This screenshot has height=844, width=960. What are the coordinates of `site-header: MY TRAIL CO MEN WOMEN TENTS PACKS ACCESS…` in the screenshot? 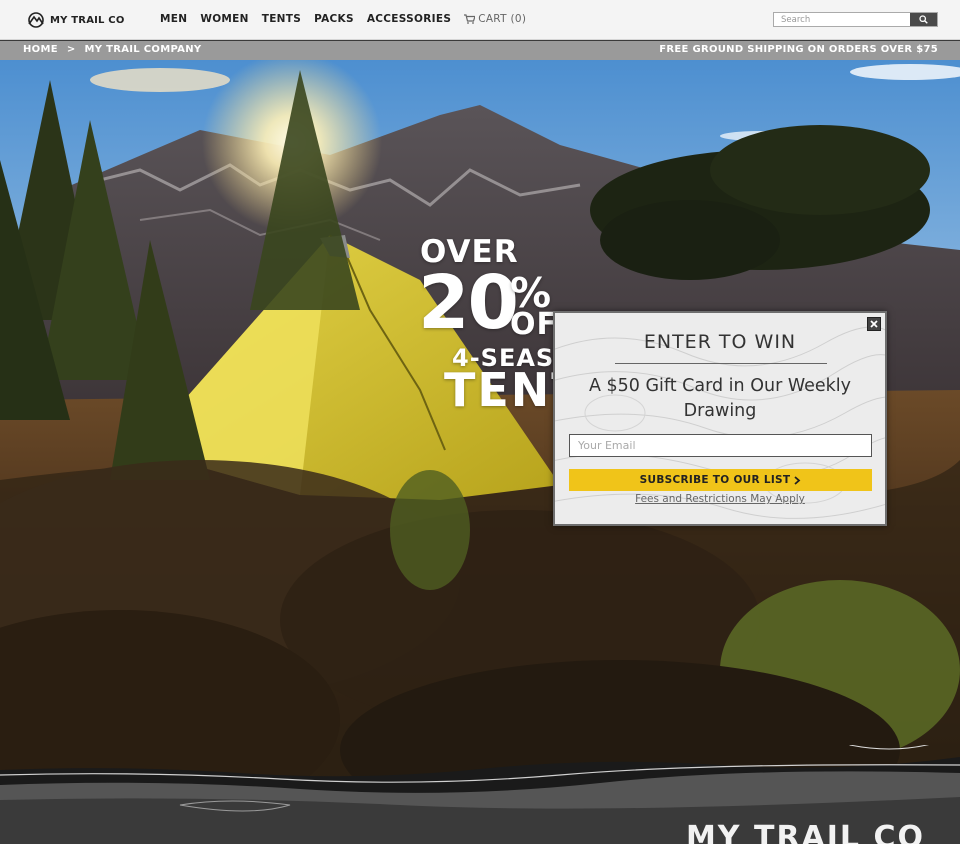 It's located at (480, 20).